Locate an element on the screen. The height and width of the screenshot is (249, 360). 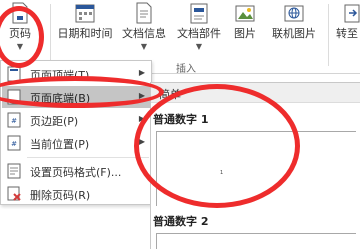
page-margin-icon: # is located at coordinates (14, 120).